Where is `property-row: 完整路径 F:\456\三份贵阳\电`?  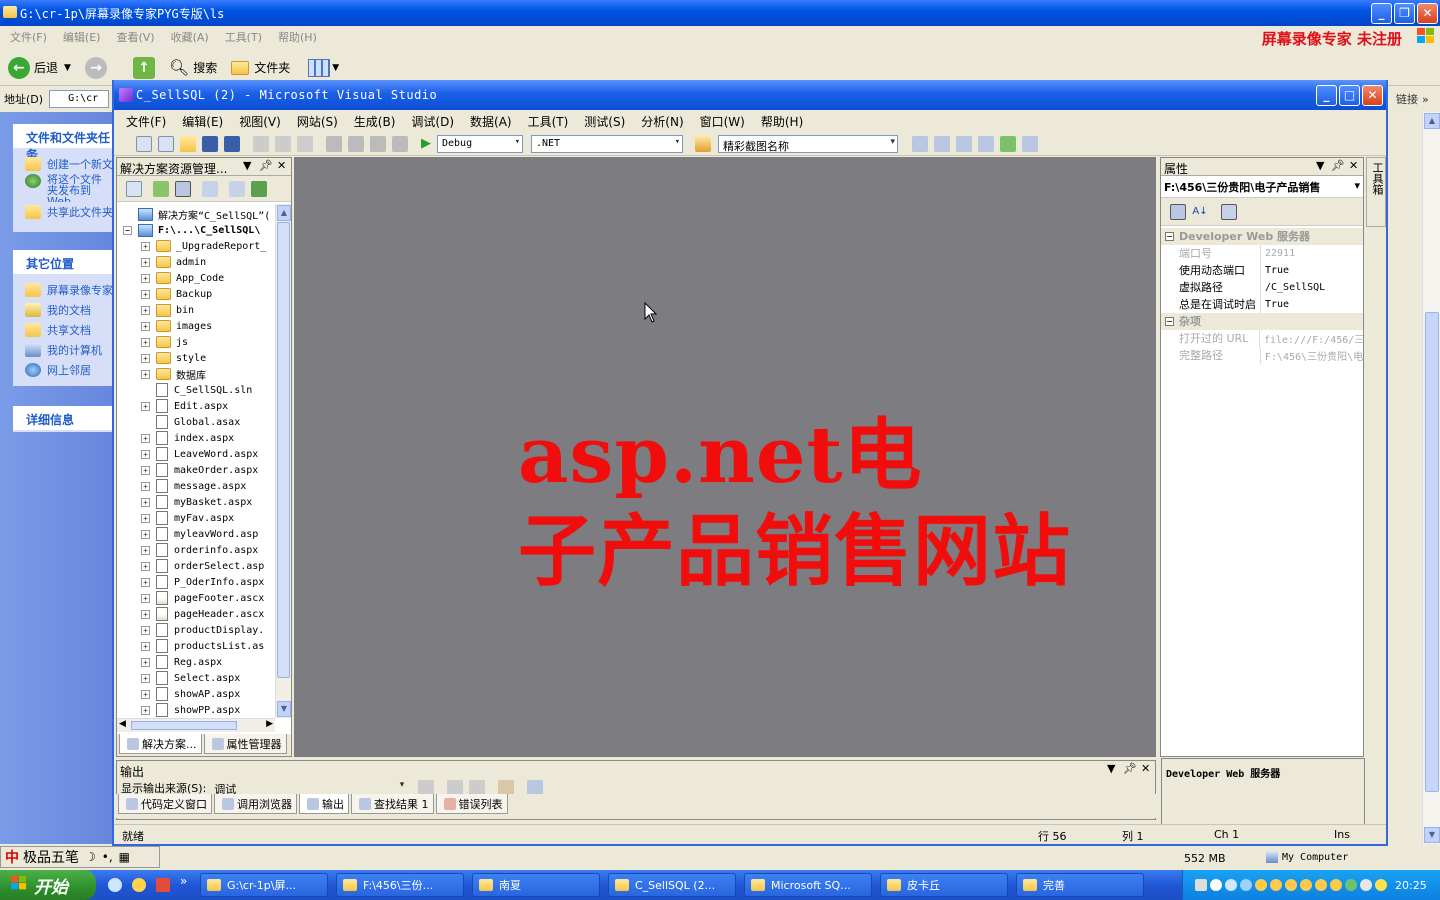 property-row: 完整路径 F:\456\三份贵阳\电 is located at coordinates (1262, 355).